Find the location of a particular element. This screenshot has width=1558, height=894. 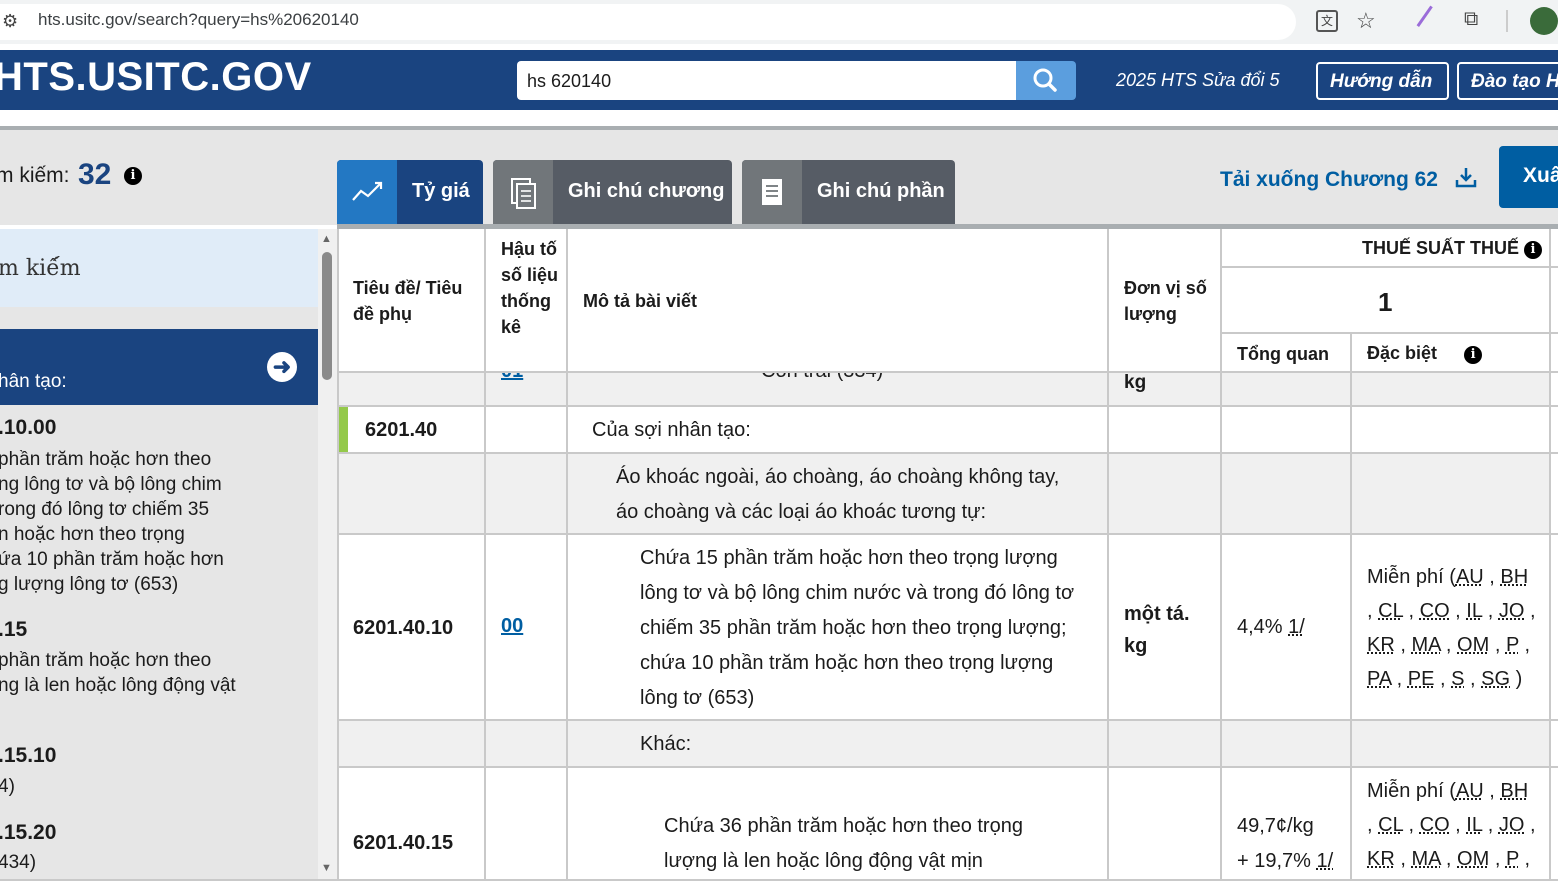

tab-section-notes: Ghi chú phần is located at coordinates (848, 192).